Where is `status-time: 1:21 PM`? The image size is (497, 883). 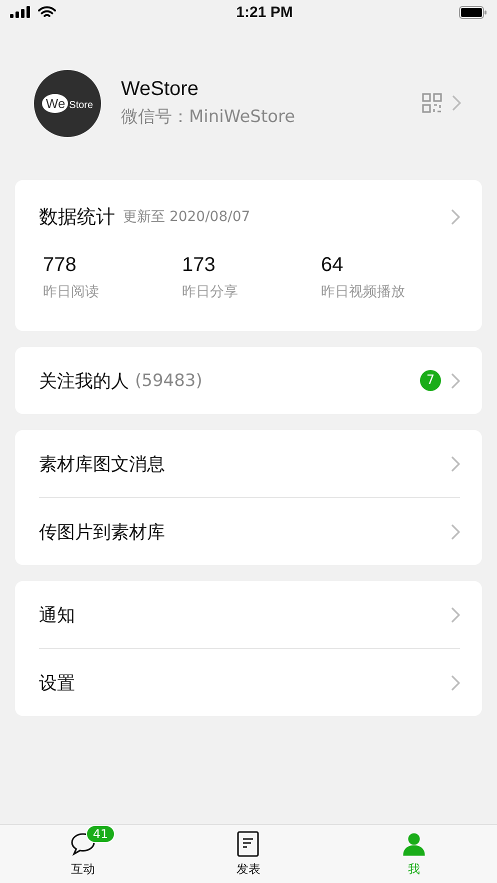 status-time: 1:21 PM is located at coordinates (264, 12).